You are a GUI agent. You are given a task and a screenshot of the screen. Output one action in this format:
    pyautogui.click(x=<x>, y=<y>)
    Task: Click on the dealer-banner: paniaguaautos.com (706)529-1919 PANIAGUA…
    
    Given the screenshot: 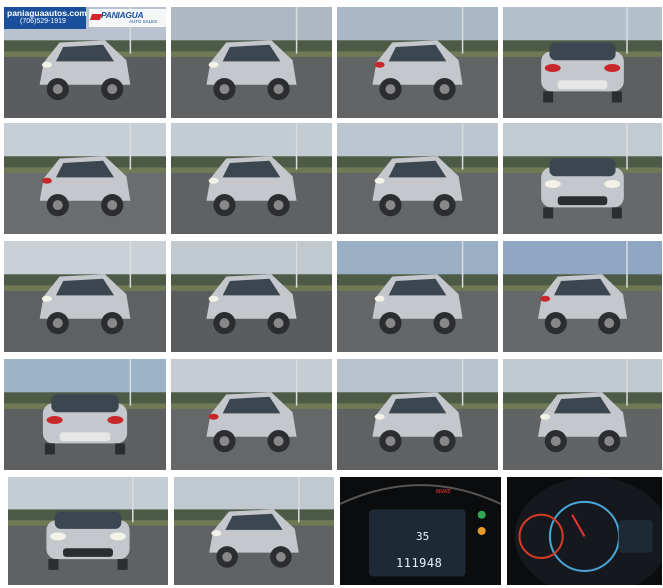 What is the action you would take?
    pyautogui.click(x=85, y=18)
    